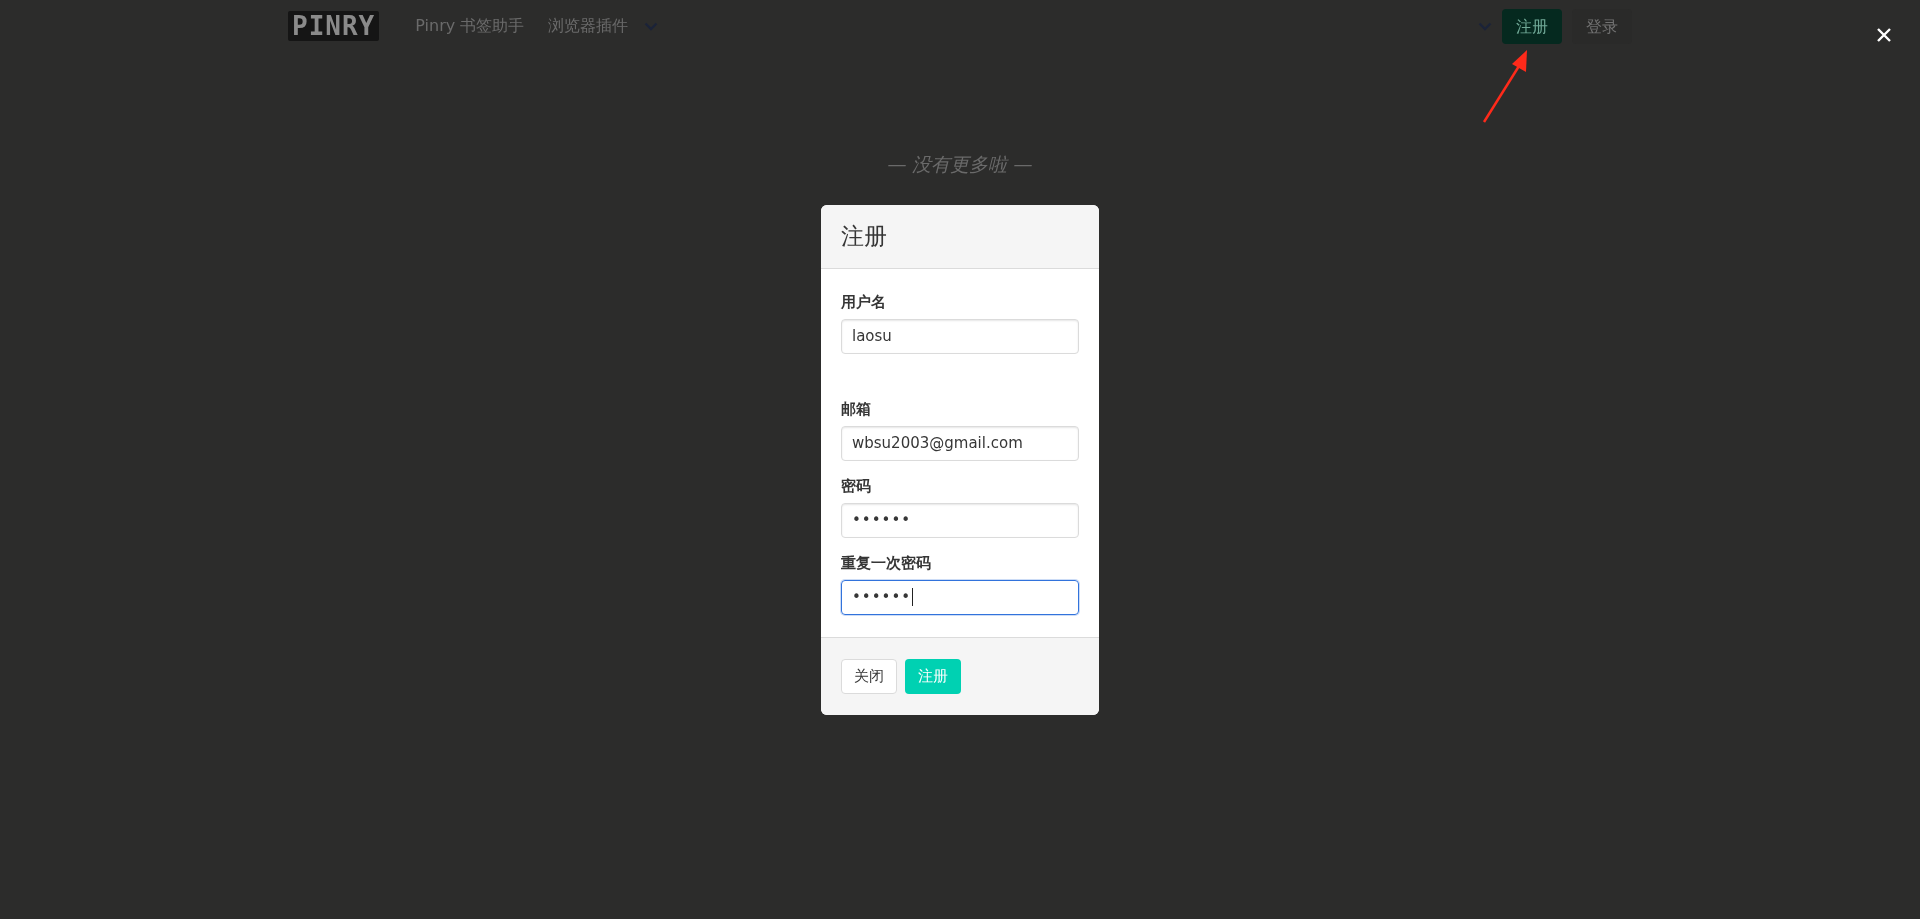 The height and width of the screenshot is (919, 1920). Describe the element at coordinates (1532, 26) in the screenshot. I see `signup-button: 注册` at that location.